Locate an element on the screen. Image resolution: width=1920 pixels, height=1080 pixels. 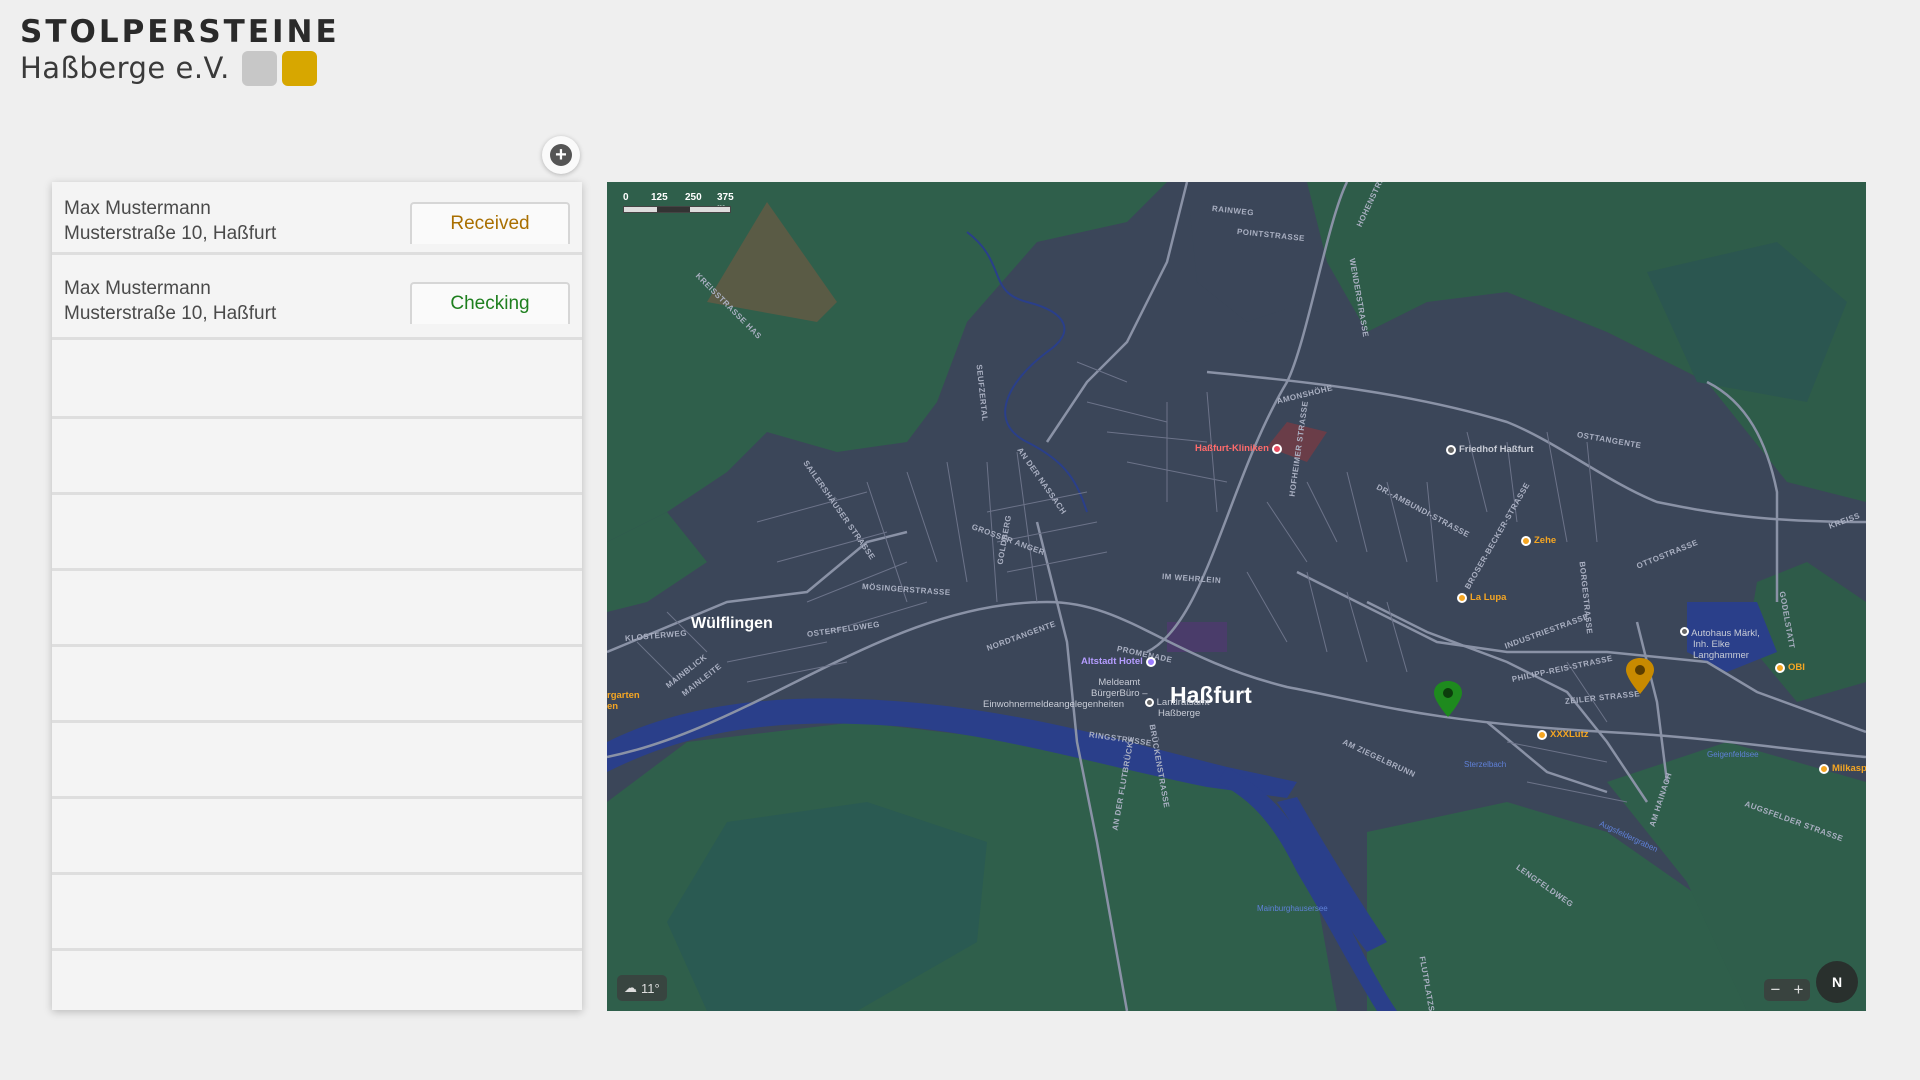
poi-hospital: Haßfurt-Kliniken is located at coordinates (1238, 448).